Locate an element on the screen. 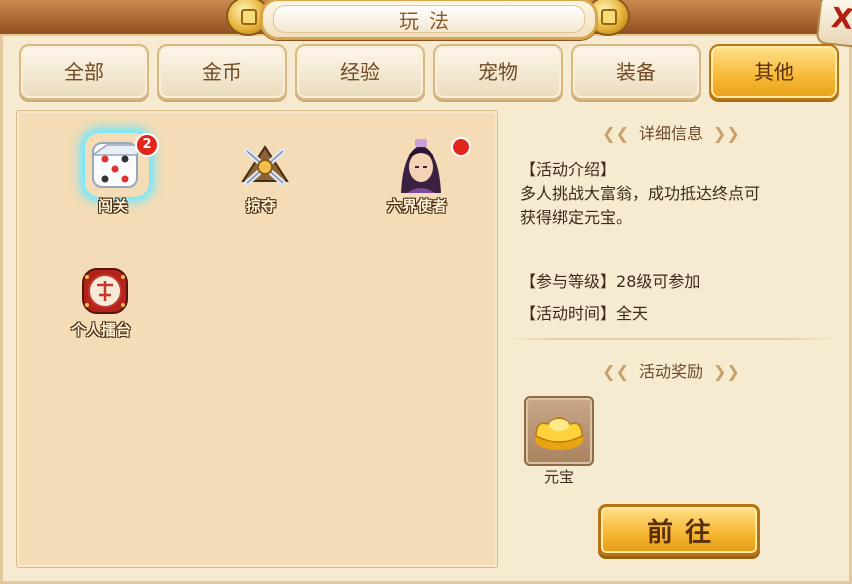 This screenshot has width=852, height=584. messenger-portrait-icon is located at coordinates (421, 165).